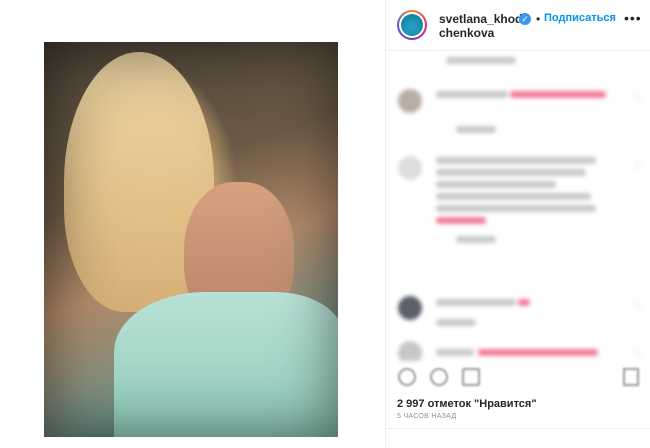 The height and width of the screenshot is (448, 650). I want to click on follow-button: Подписаться, so click(580, 18).